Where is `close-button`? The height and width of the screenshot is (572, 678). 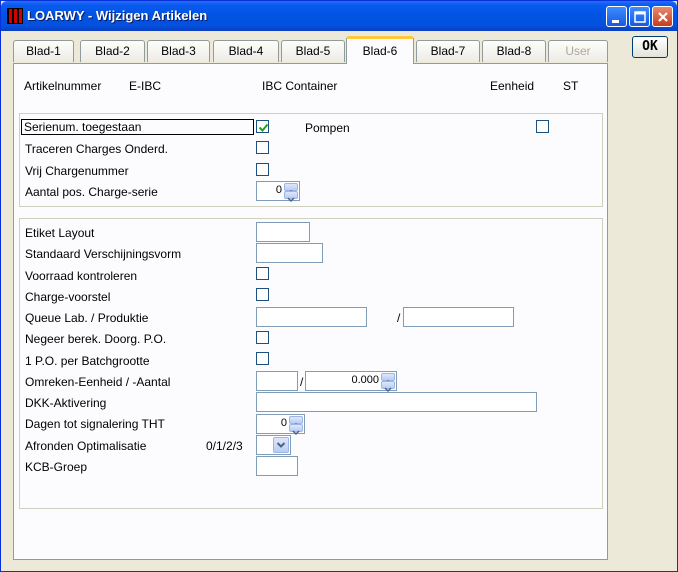 close-button is located at coordinates (662, 16).